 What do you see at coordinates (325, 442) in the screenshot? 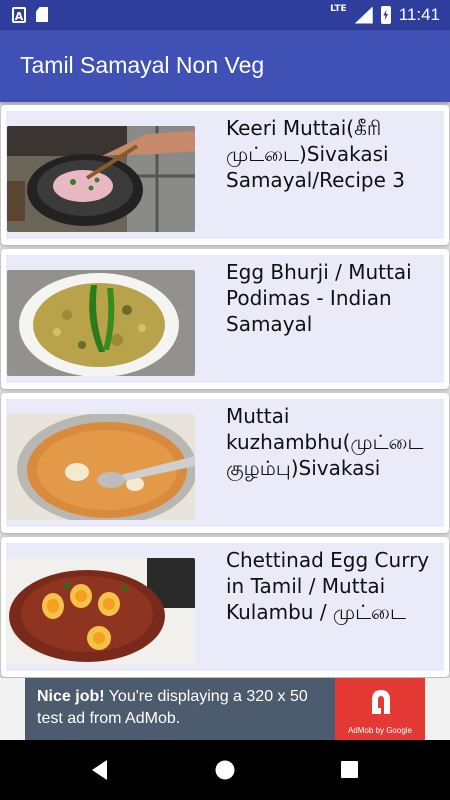
I see `recipe-title: Muttai kuzhambhu(முட்டை குழம்பு)Sivakasi` at bounding box center [325, 442].